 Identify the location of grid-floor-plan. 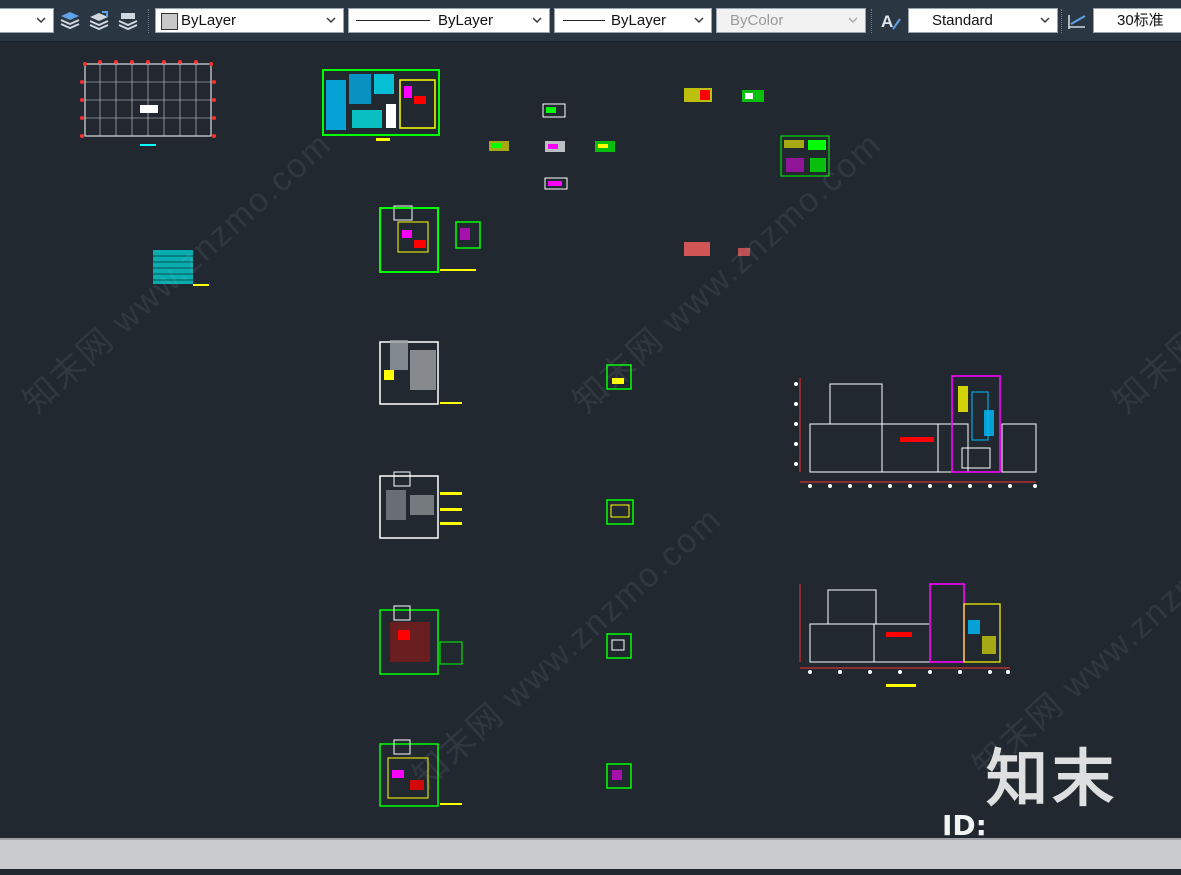
(148, 103).